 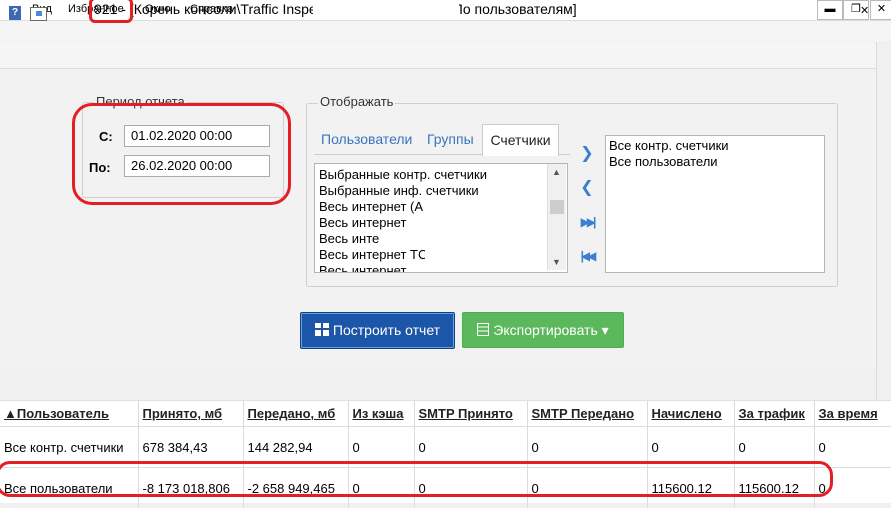 I want to click on minimize-button: ▬, so click(x=830, y=10).